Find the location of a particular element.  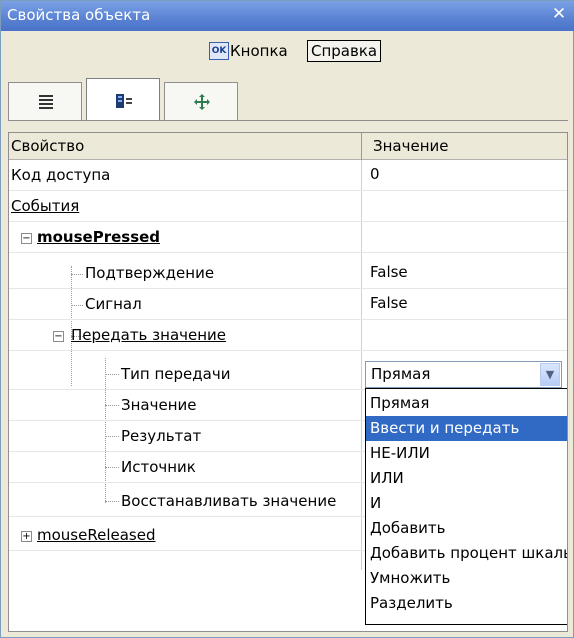

close-icon: ✕ is located at coordinates (559, 14).